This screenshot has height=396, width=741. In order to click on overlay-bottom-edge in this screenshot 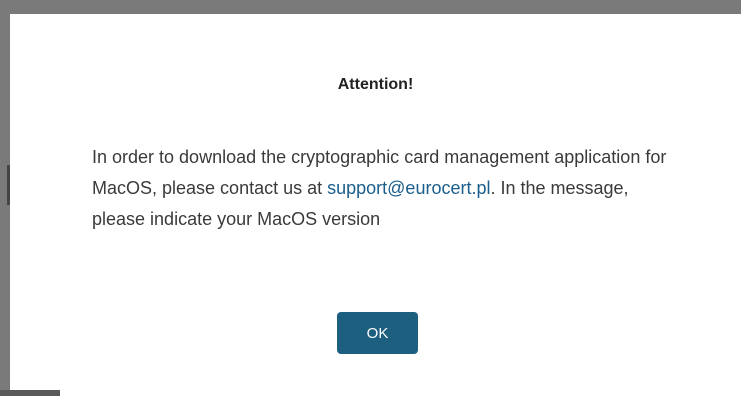, I will do `click(30, 393)`.